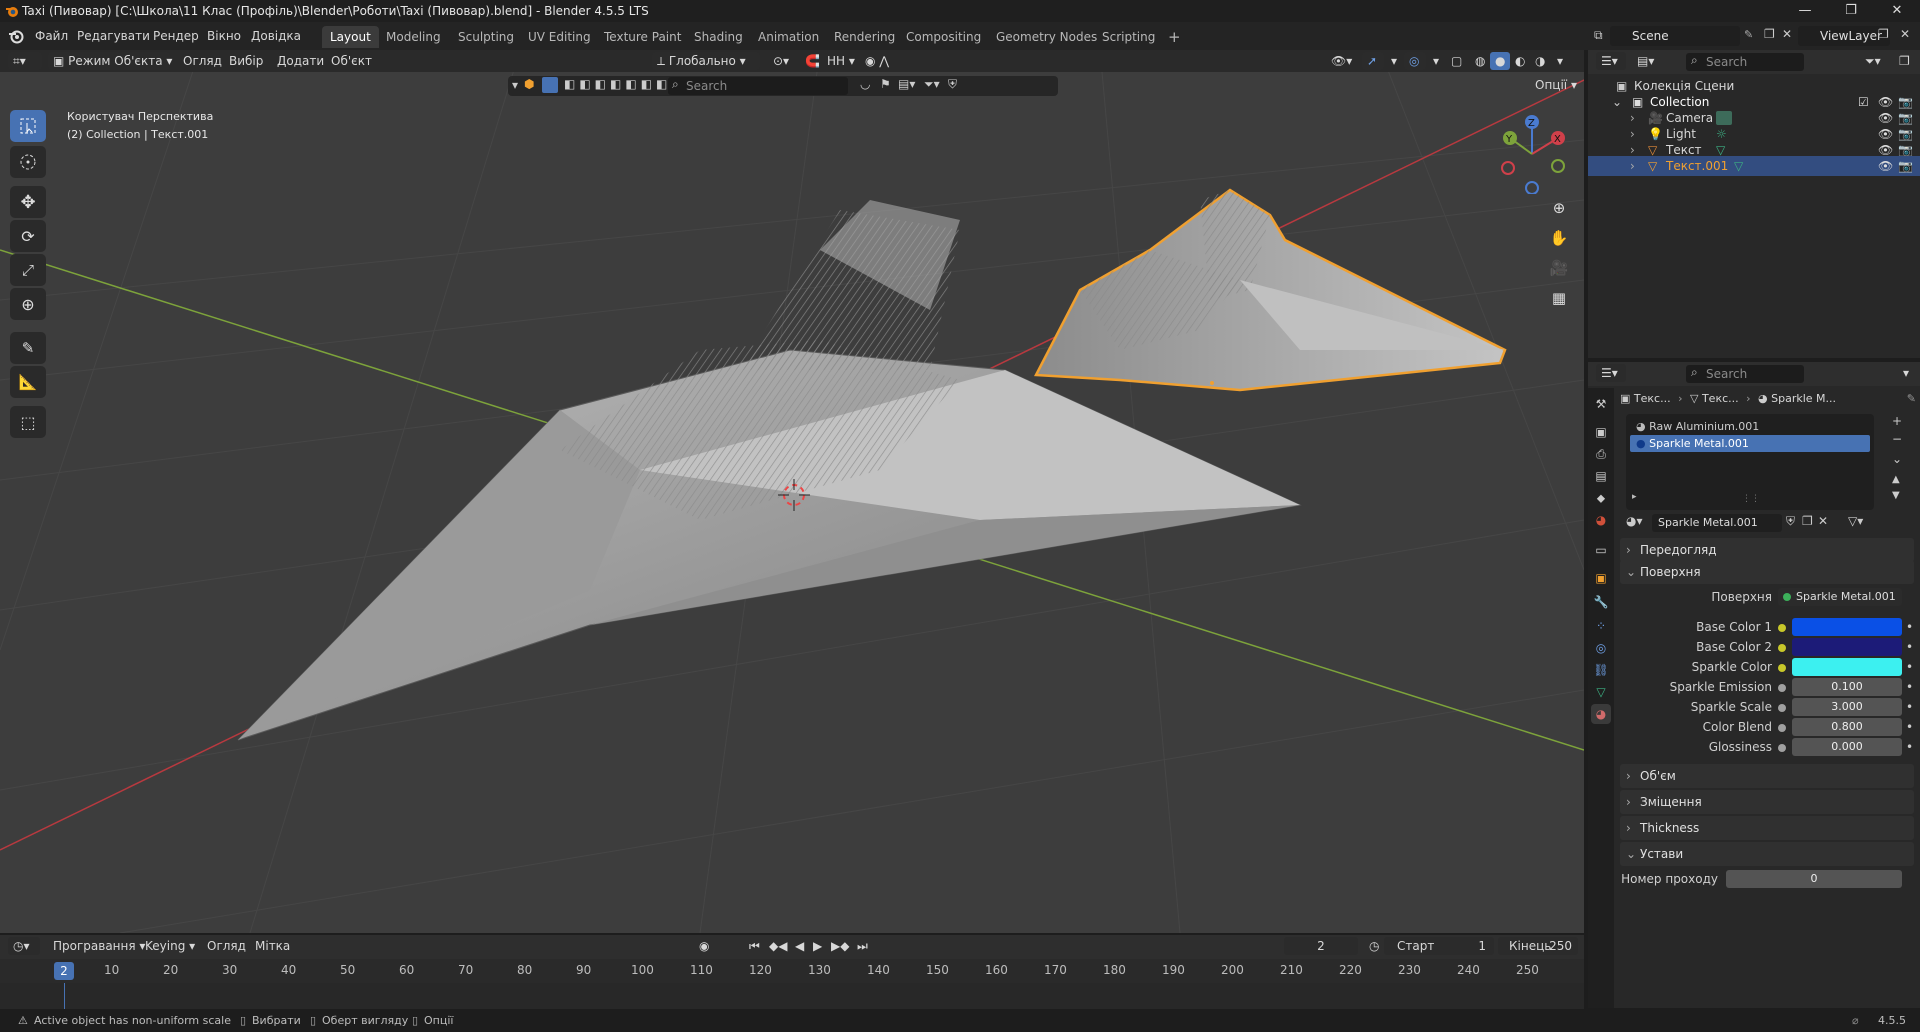  What do you see at coordinates (1745, 62) in the screenshot?
I see `outliner-search-input: Search` at bounding box center [1745, 62].